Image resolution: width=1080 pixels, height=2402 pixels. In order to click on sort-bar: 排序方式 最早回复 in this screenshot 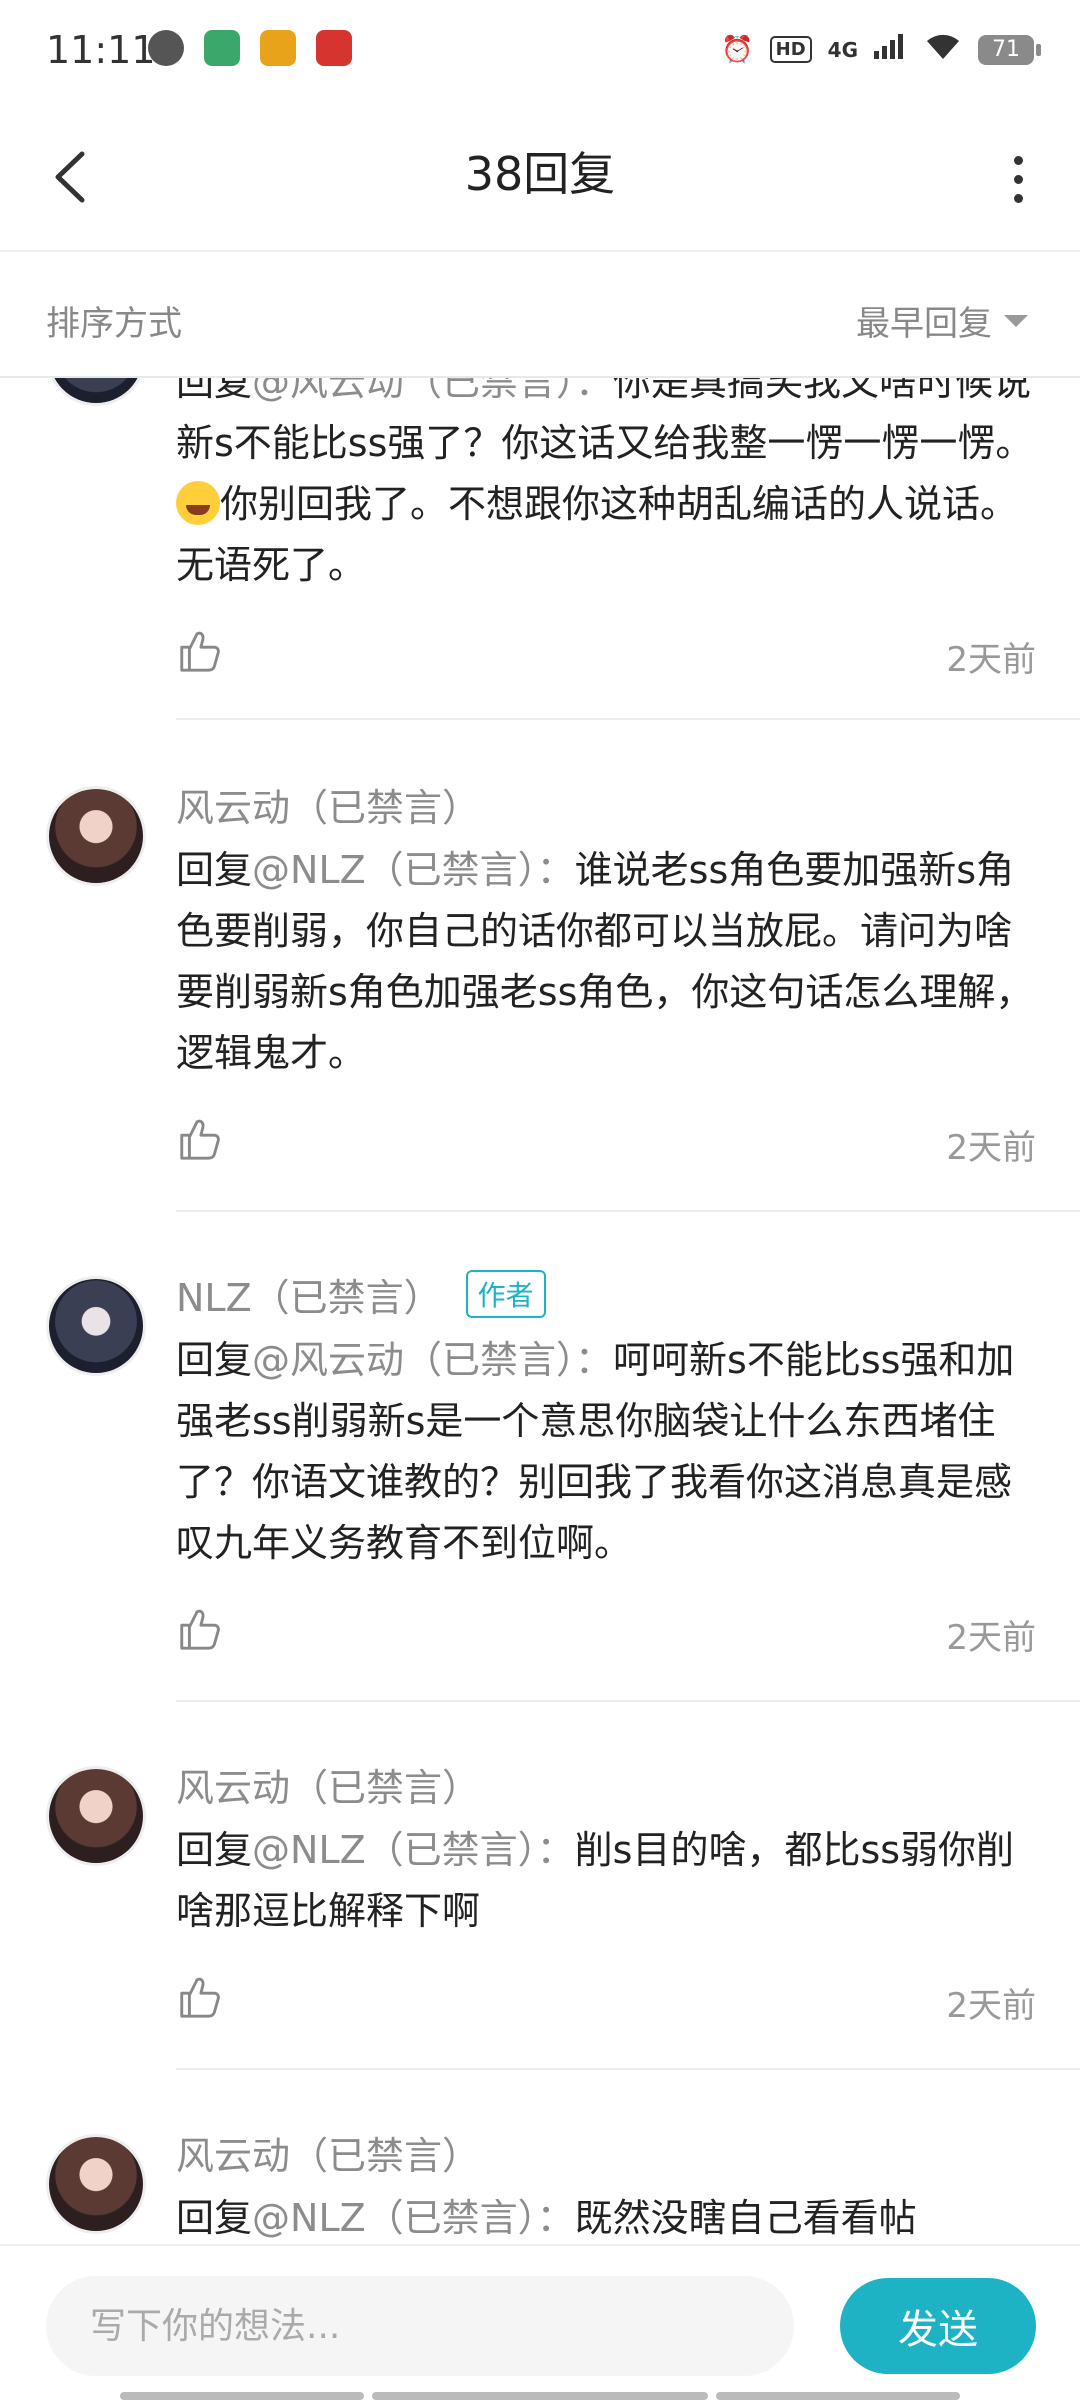, I will do `click(540, 315)`.